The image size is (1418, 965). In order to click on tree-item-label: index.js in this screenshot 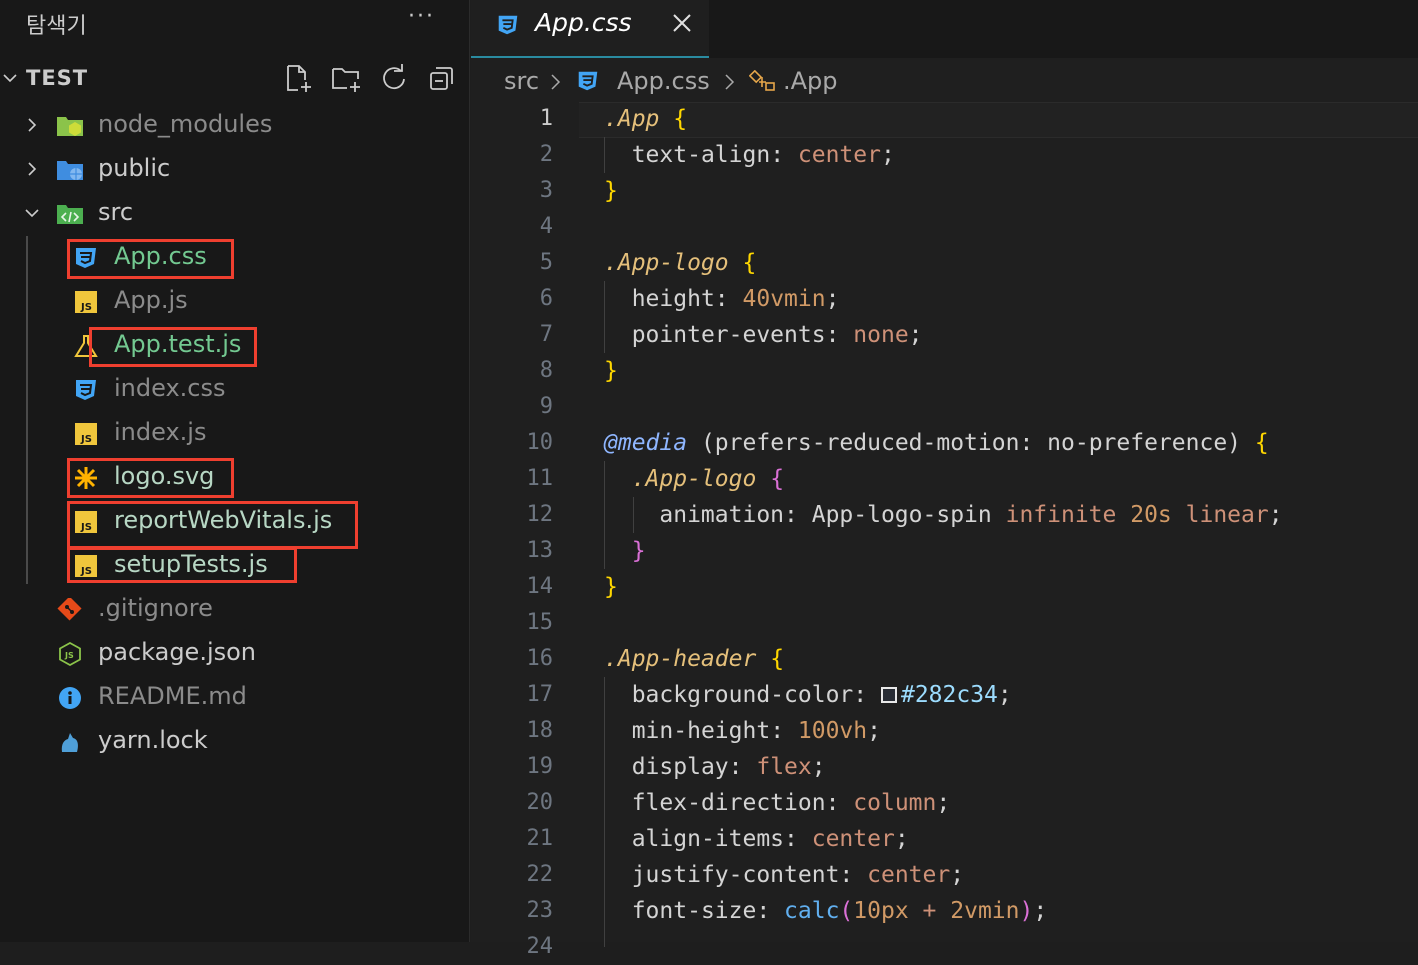, I will do `click(160, 432)`.